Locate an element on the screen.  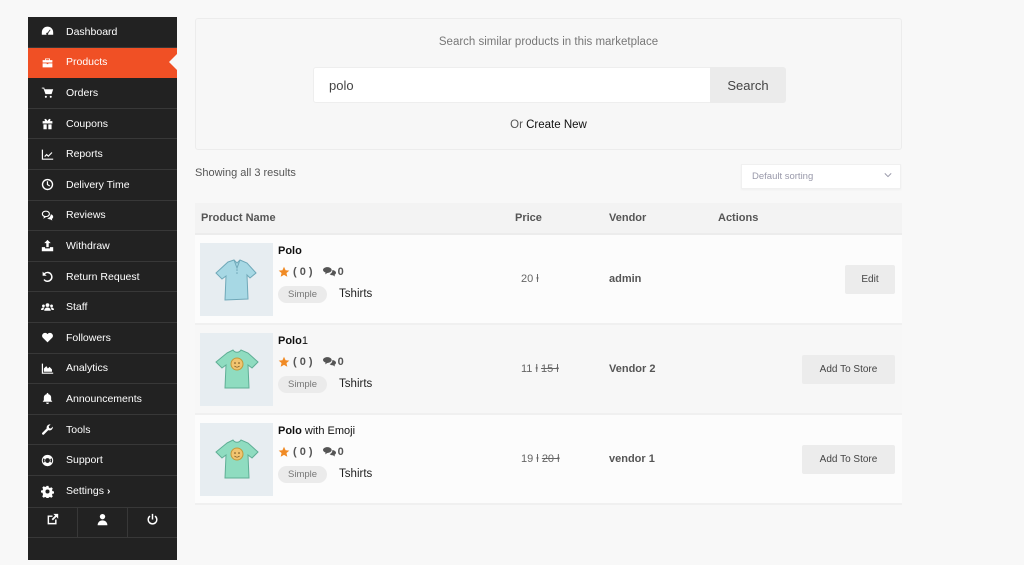
sort-select: Default sorting is located at coordinates (821, 176).